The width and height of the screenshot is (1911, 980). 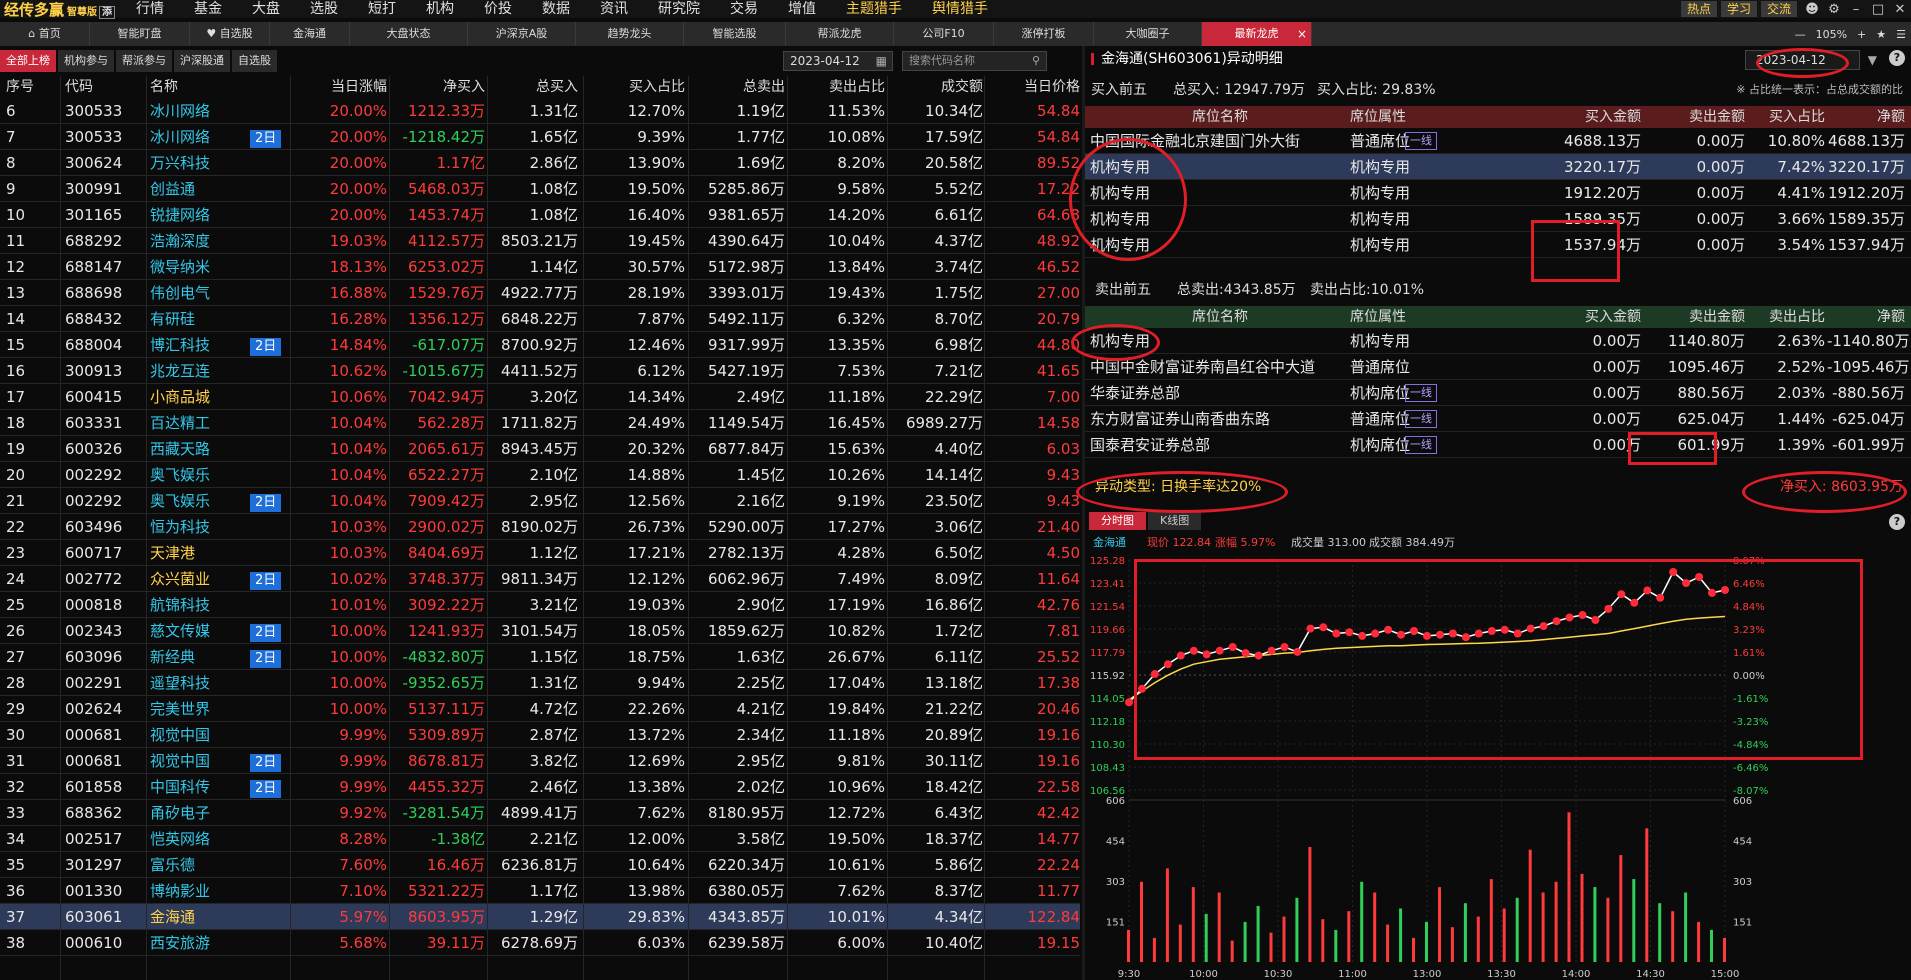 What do you see at coordinates (1498, 341) in the screenshot?
I see `seat-row: 机构专用 机构专用 0.00万 1140.80万 2.63% -1140.80万` at bounding box center [1498, 341].